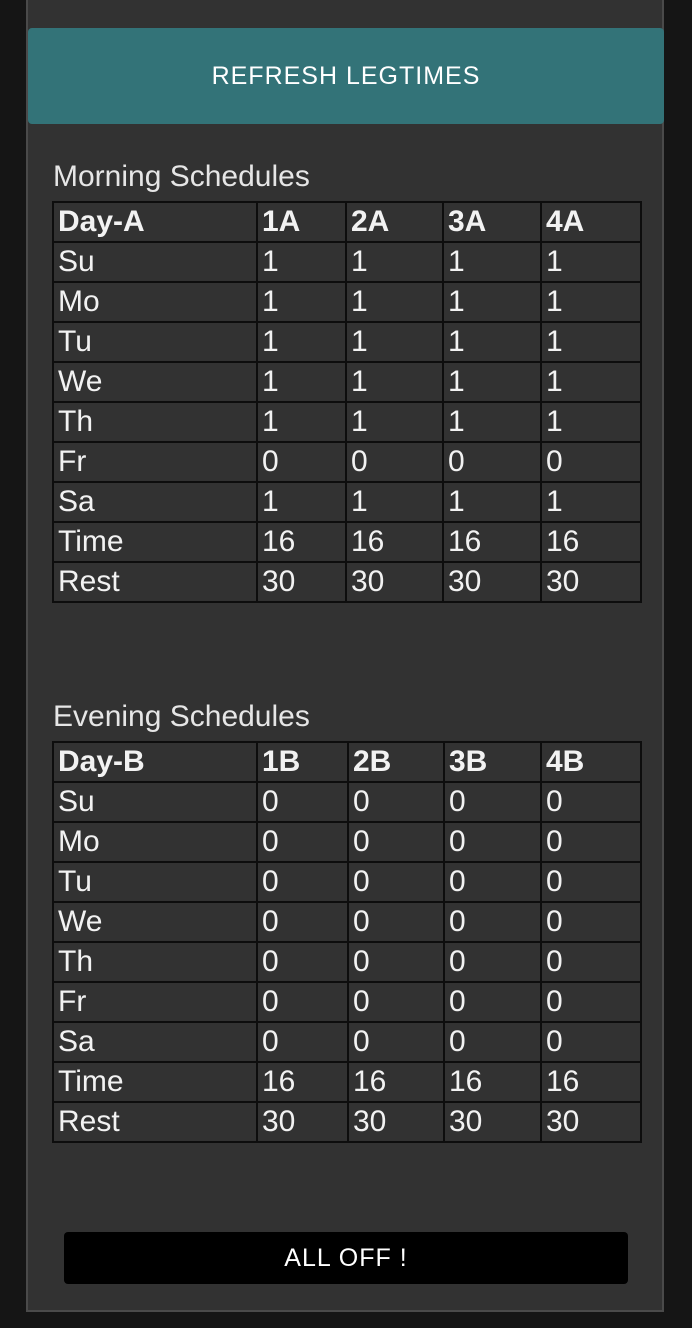 This screenshot has width=692, height=1328. I want to click on leg-column-header: 3B, so click(492, 762).